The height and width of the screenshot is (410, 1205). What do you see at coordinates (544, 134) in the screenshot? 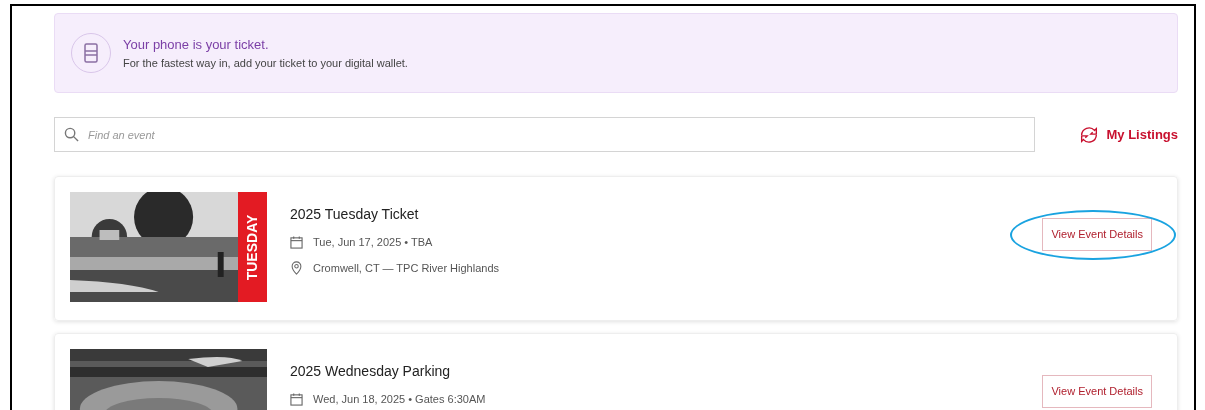
I see `search-field: Find an event` at bounding box center [544, 134].